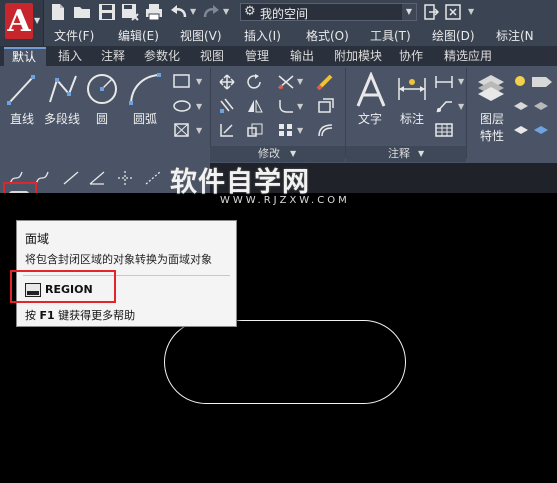 This screenshot has height=483, width=557. What do you see at coordinates (102, 89) in the screenshot?
I see `circle-icon` at bounding box center [102, 89].